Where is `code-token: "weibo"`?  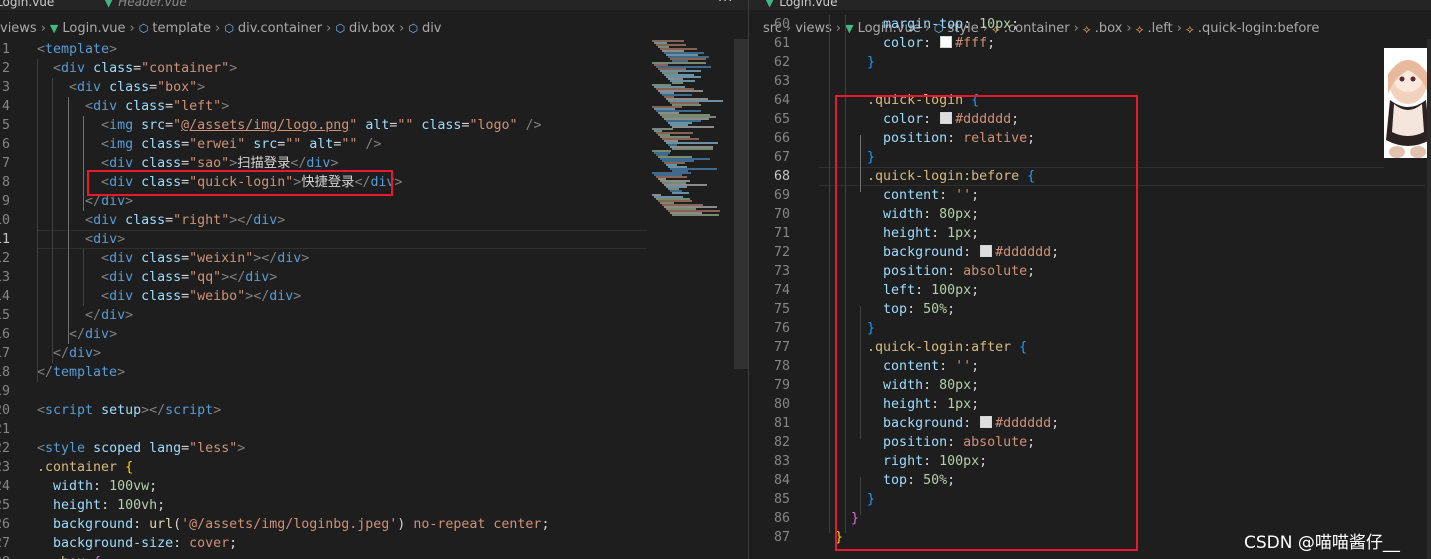 code-token: "weibo" is located at coordinates (217, 296).